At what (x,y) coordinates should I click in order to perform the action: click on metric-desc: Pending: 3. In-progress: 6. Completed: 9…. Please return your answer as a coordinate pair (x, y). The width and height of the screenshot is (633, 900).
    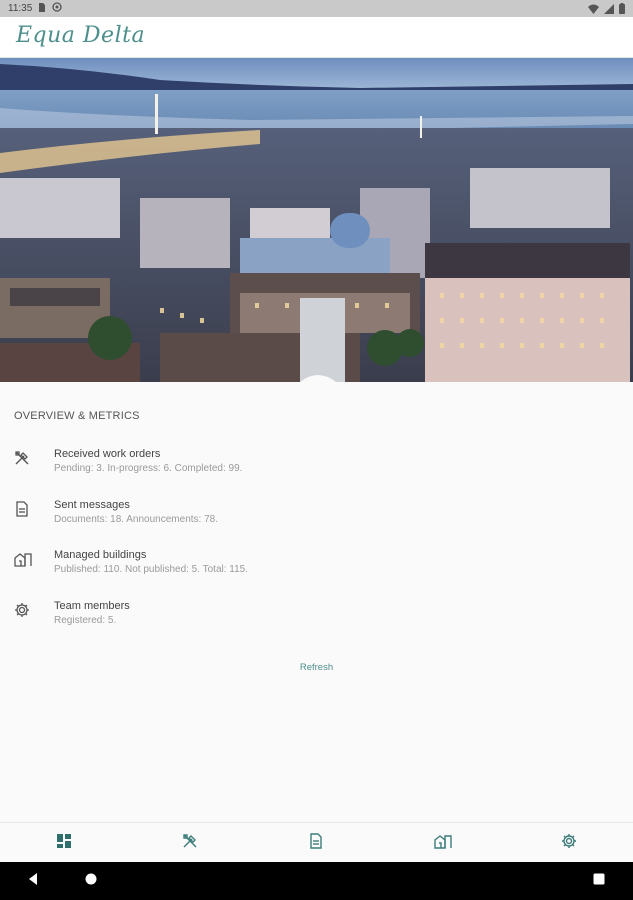
    Looking at the image, I should click on (148, 468).